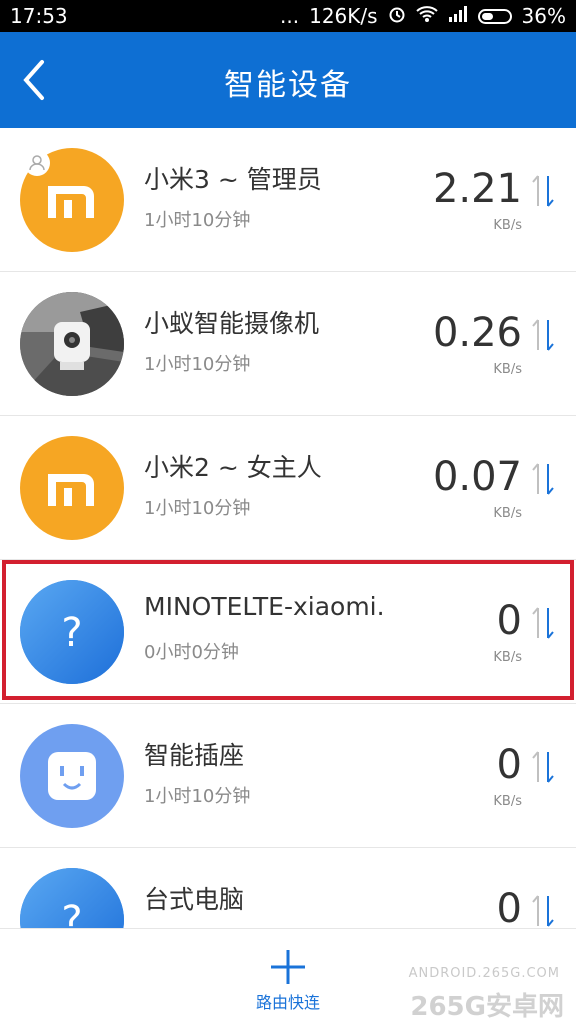 This screenshot has width=576, height=1025. I want to click on admin-badge, so click(37, 163).